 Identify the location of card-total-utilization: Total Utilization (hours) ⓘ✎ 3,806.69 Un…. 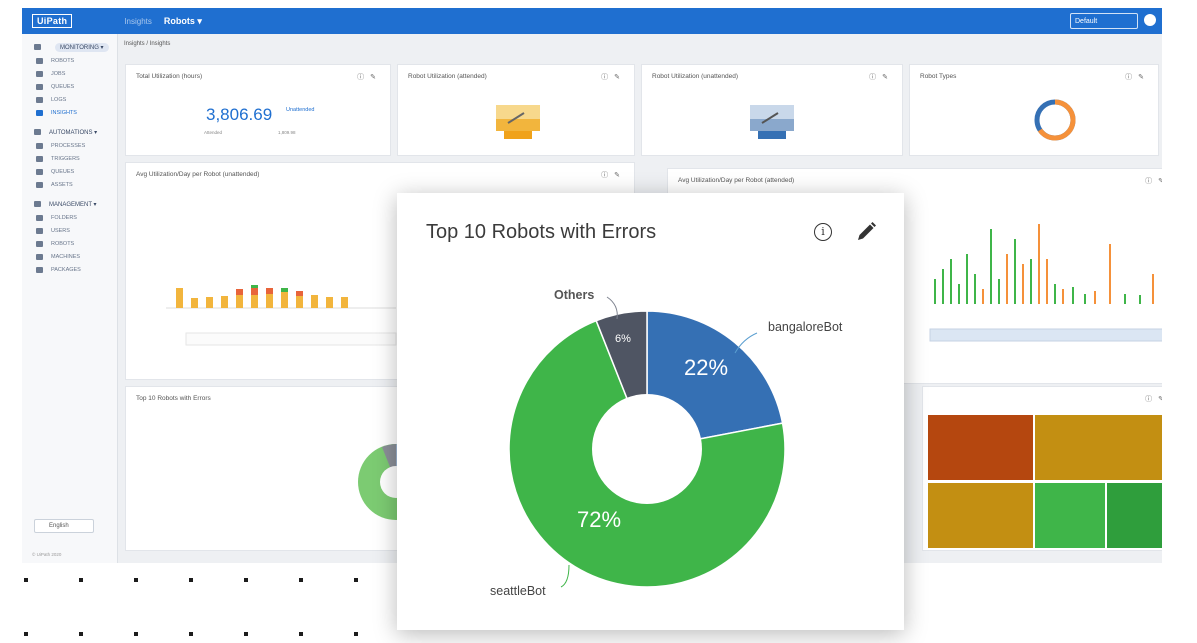
(258, 110).